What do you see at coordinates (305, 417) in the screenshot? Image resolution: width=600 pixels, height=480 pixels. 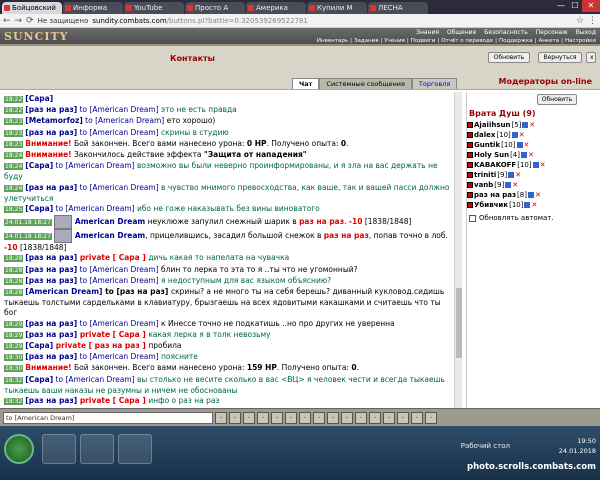 I see `spy-icon: ·` at bounding box center [305, 417].